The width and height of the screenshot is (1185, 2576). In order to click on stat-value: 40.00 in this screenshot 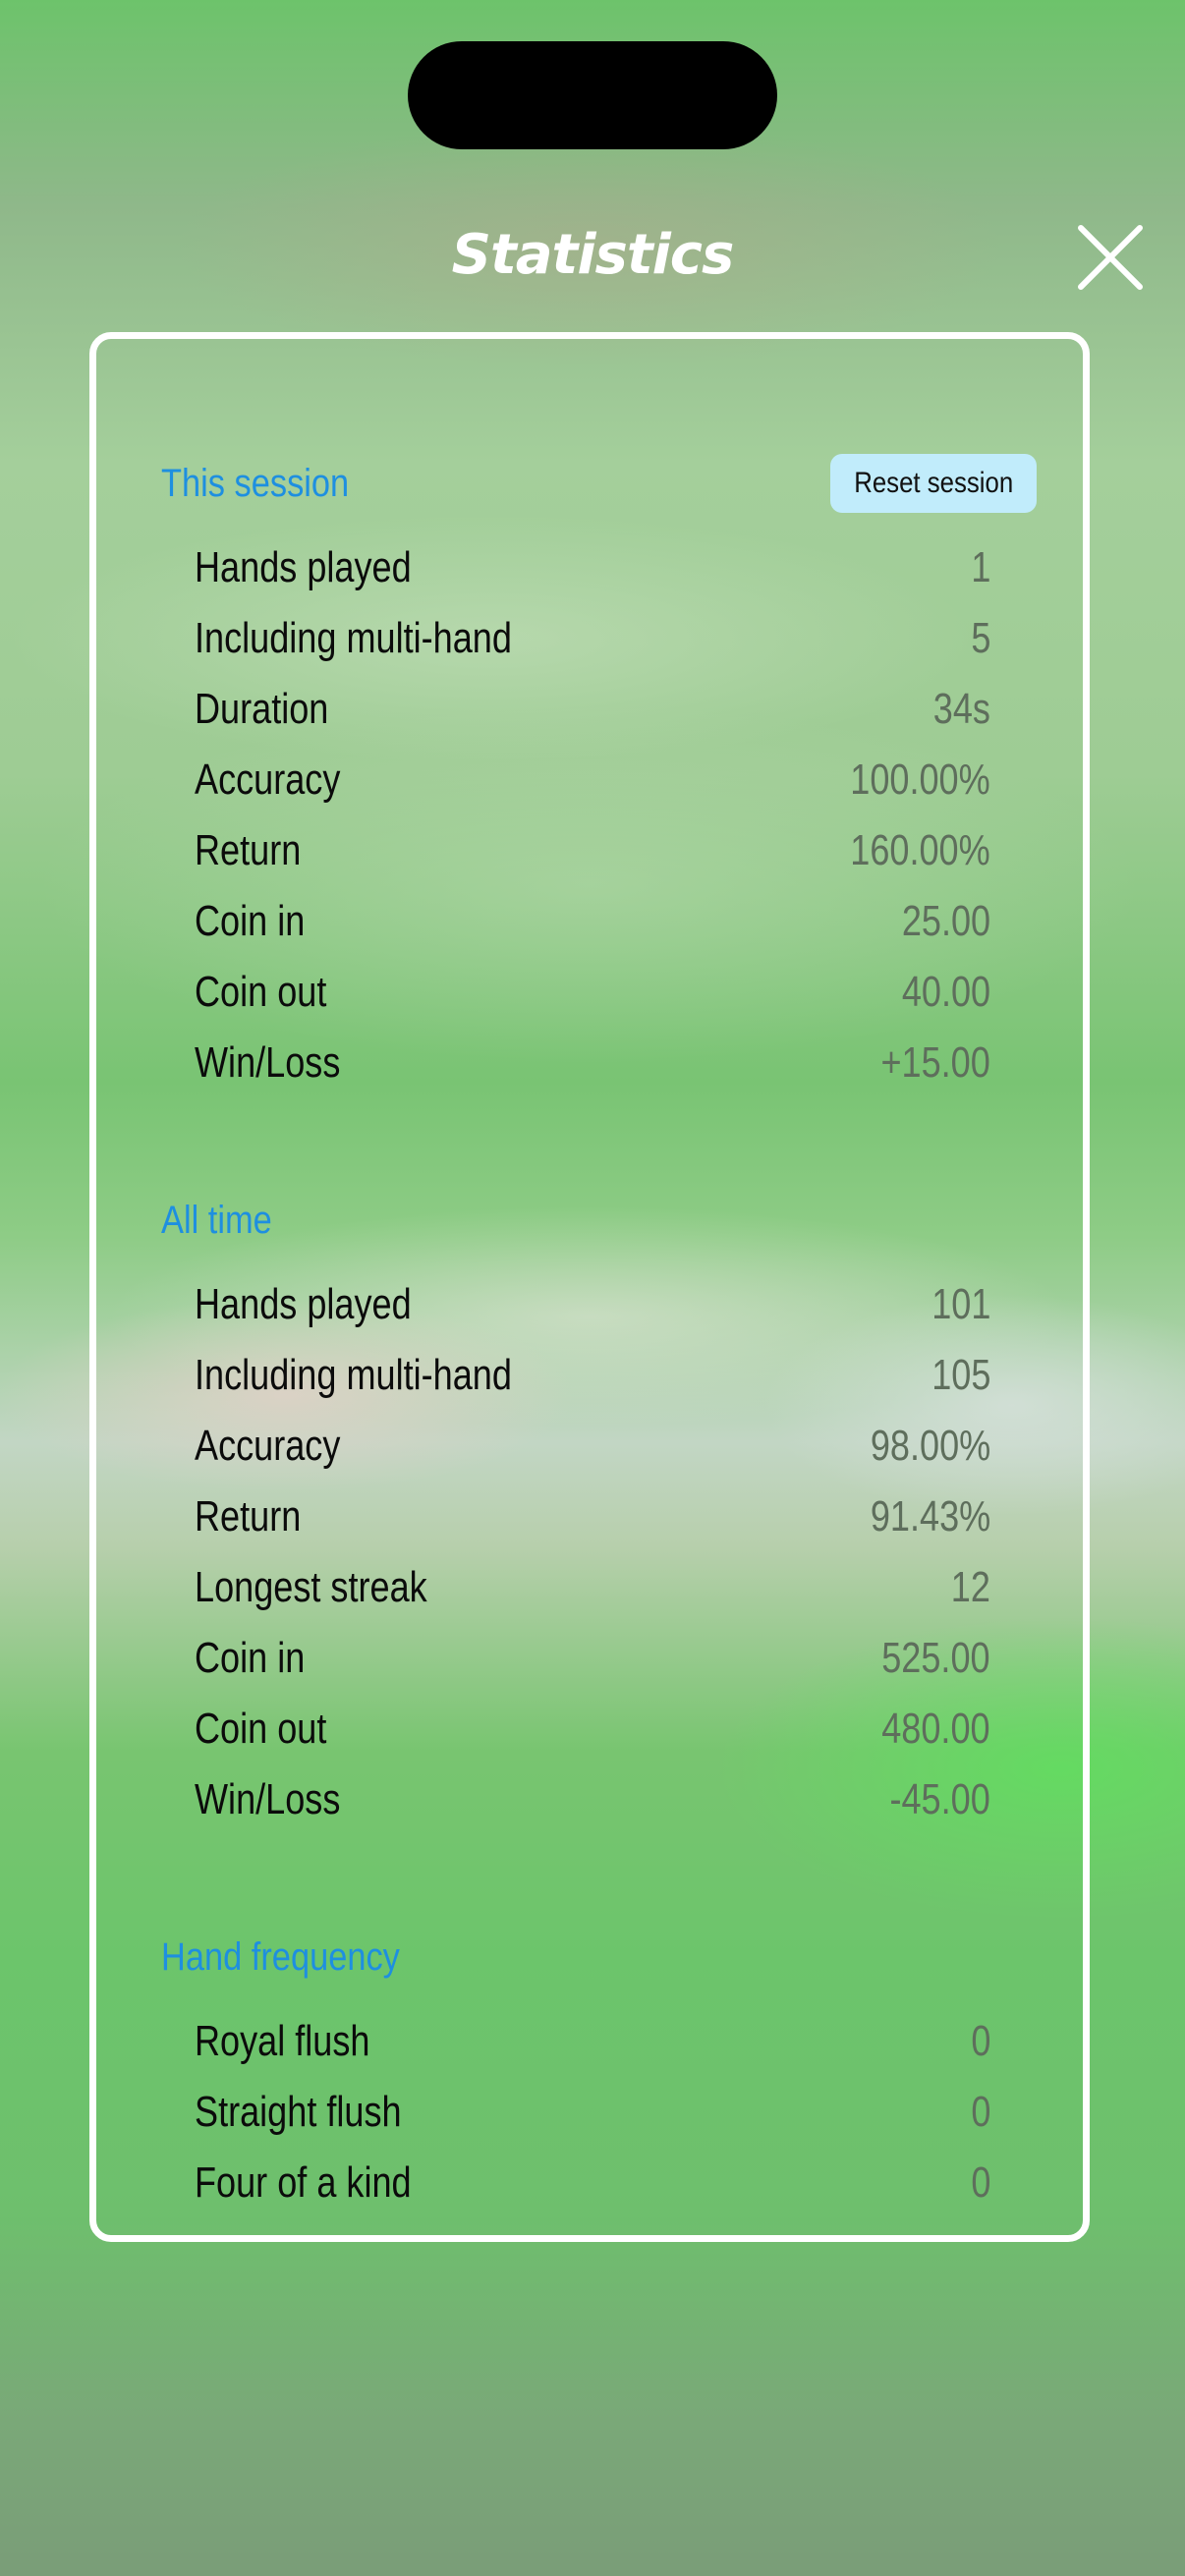, I will do `click(946, 992)`.